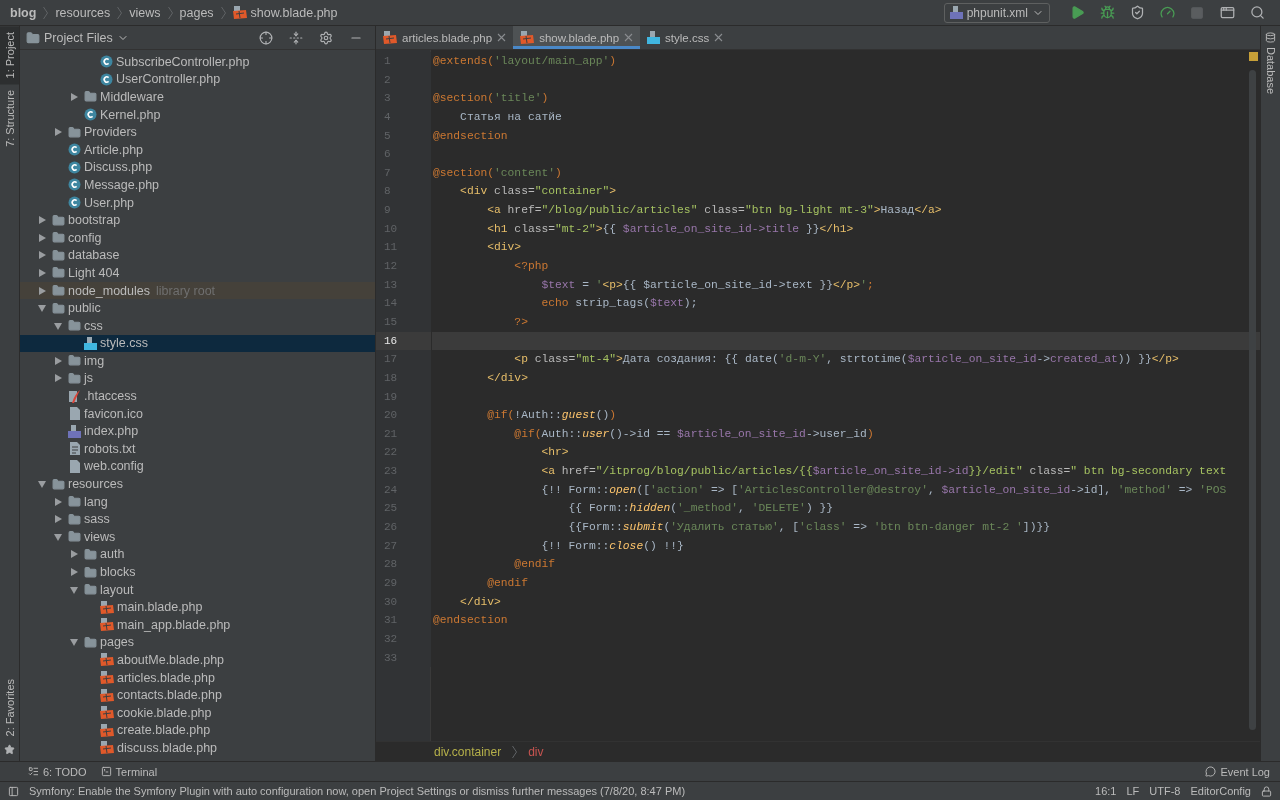 Image resolution: width=1280 pixels, height=800 pixels. I want to click on tree-item: Message.php, so click(197, 185).